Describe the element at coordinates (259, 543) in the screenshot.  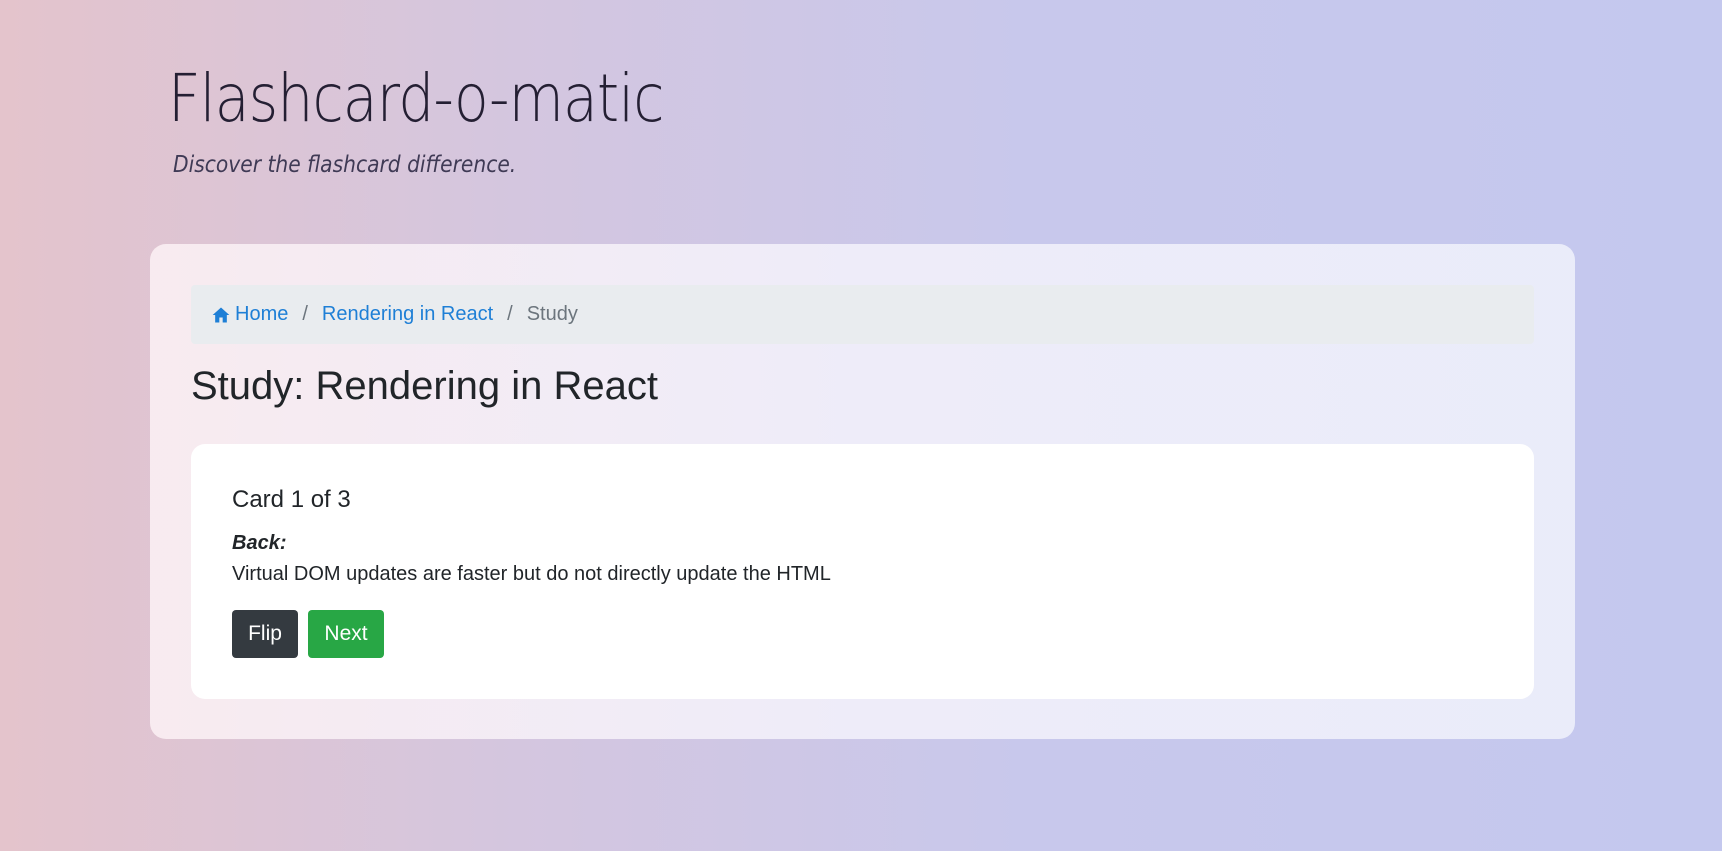
I see `card-side-label: Back:` at that location.